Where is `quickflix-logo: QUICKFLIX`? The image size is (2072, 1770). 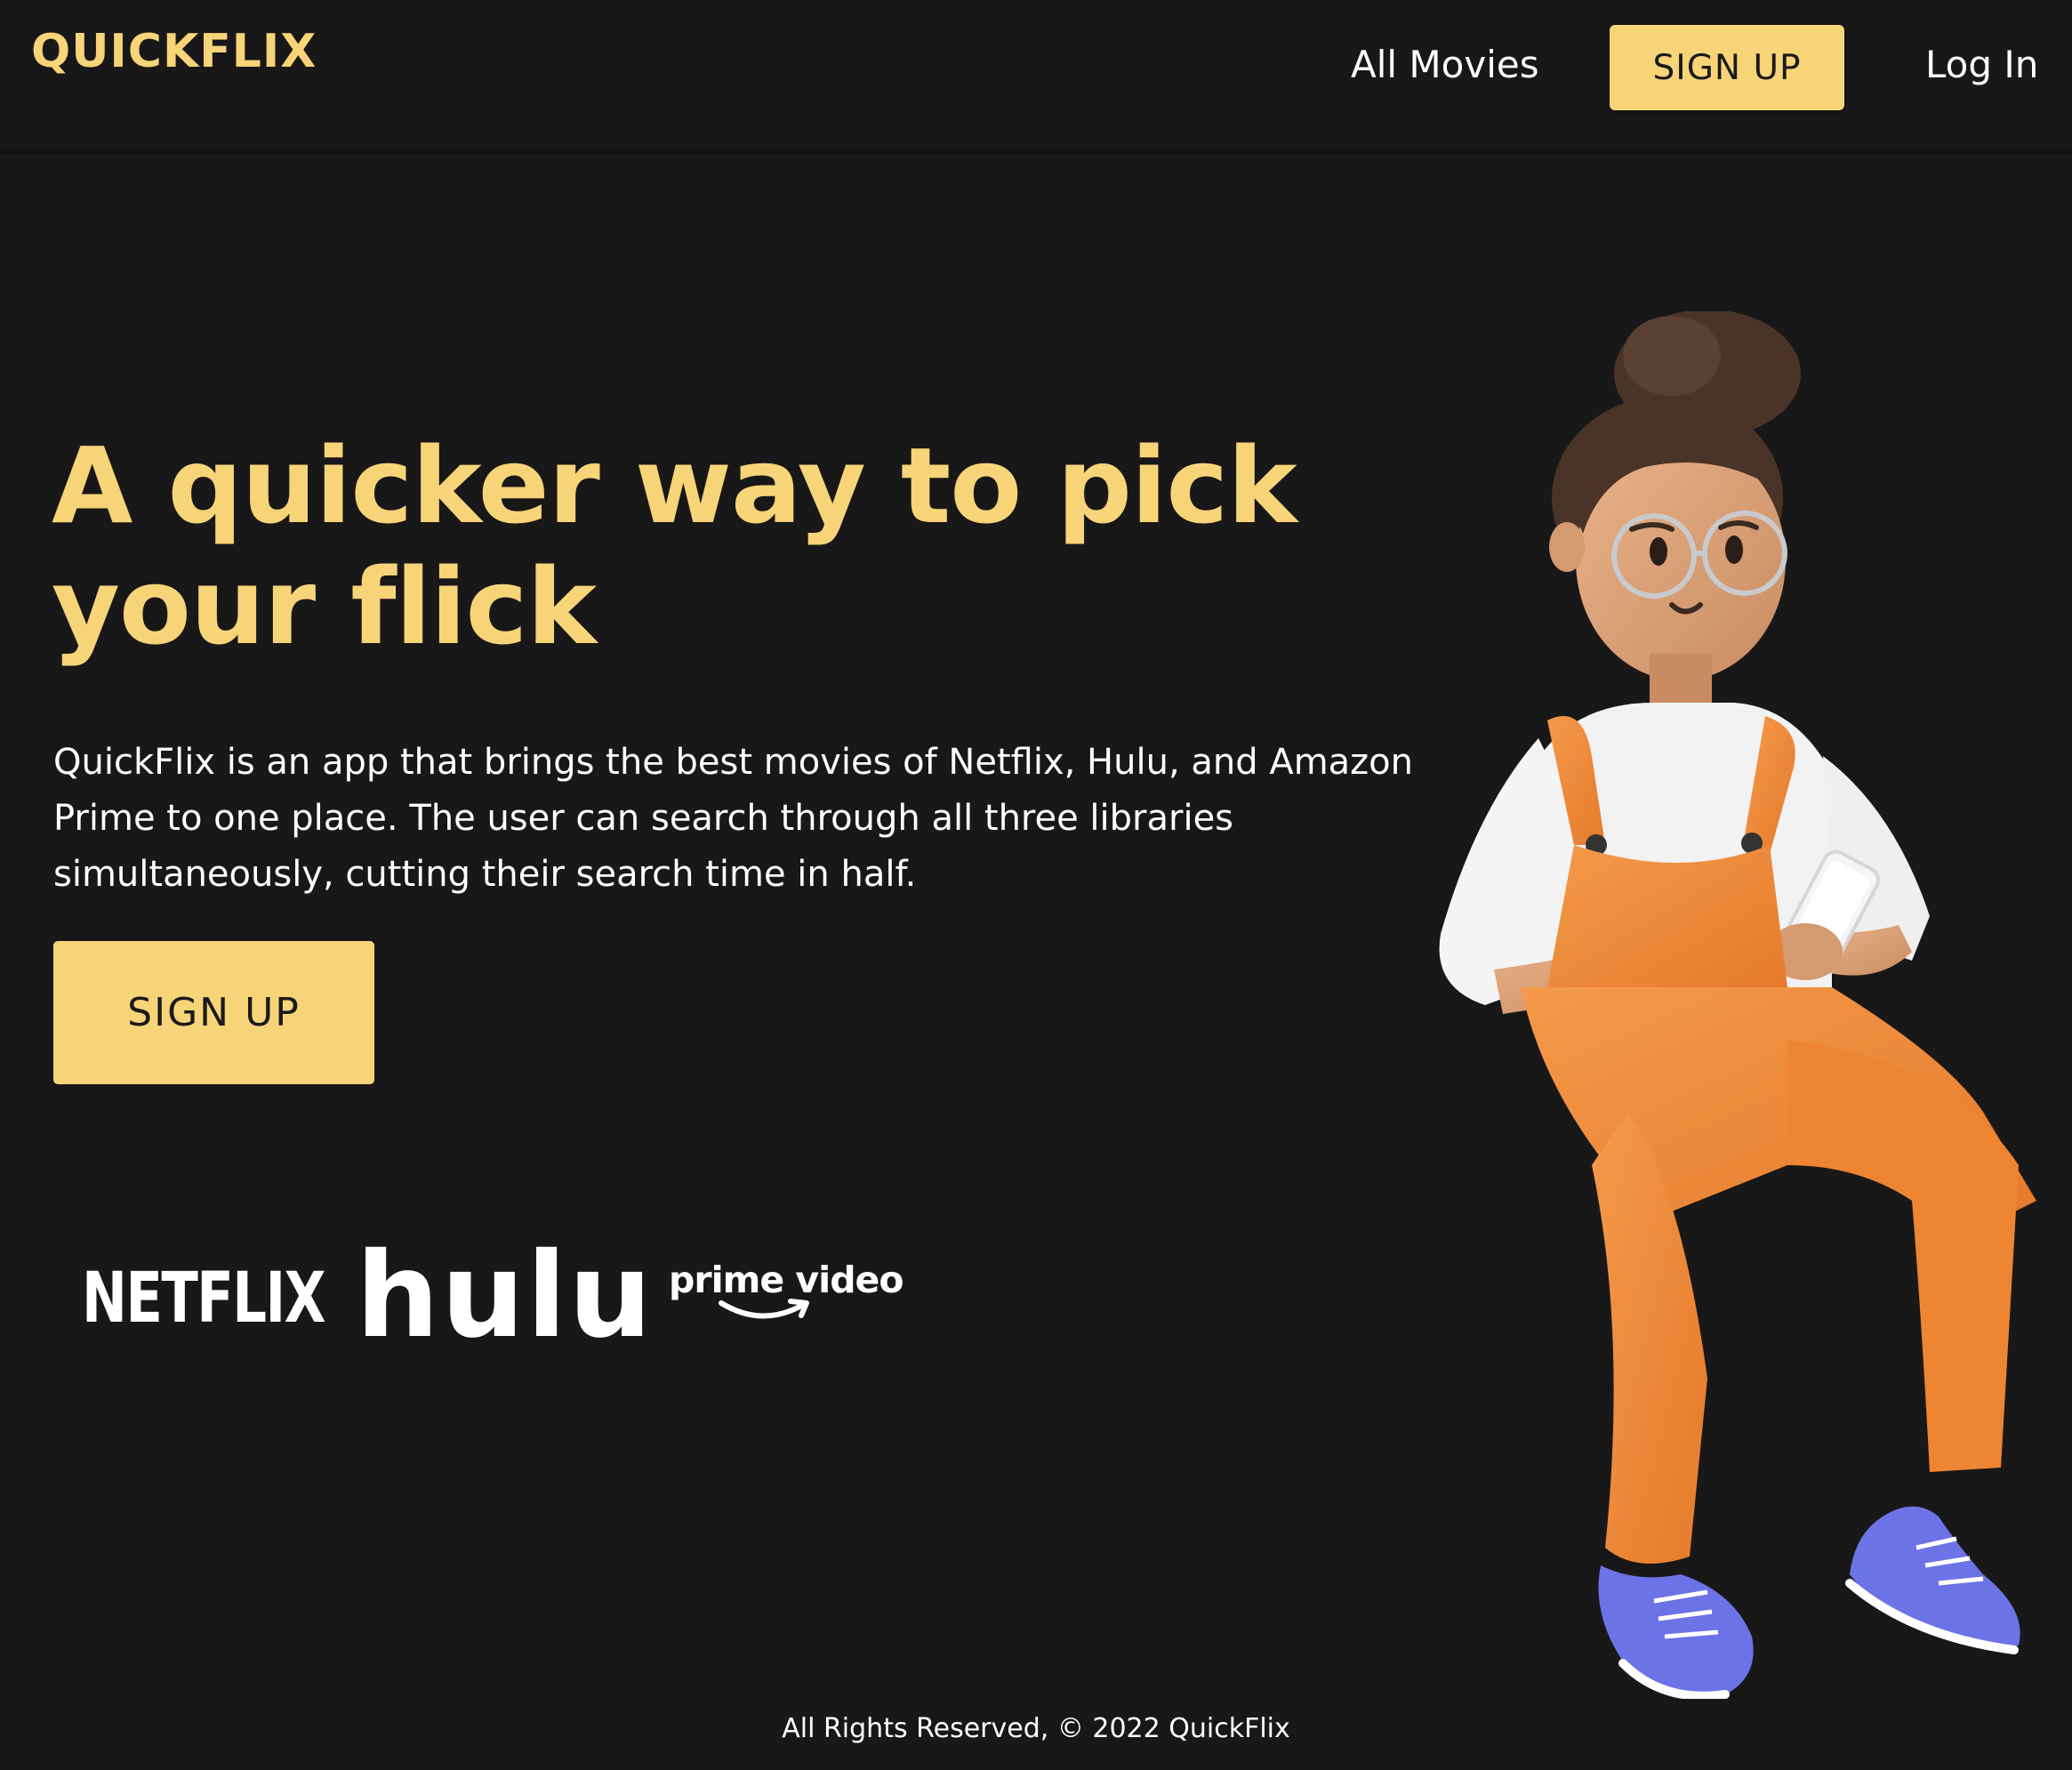
quickflix-logo: QUICKFLIX is located at coordinates (174, 51).